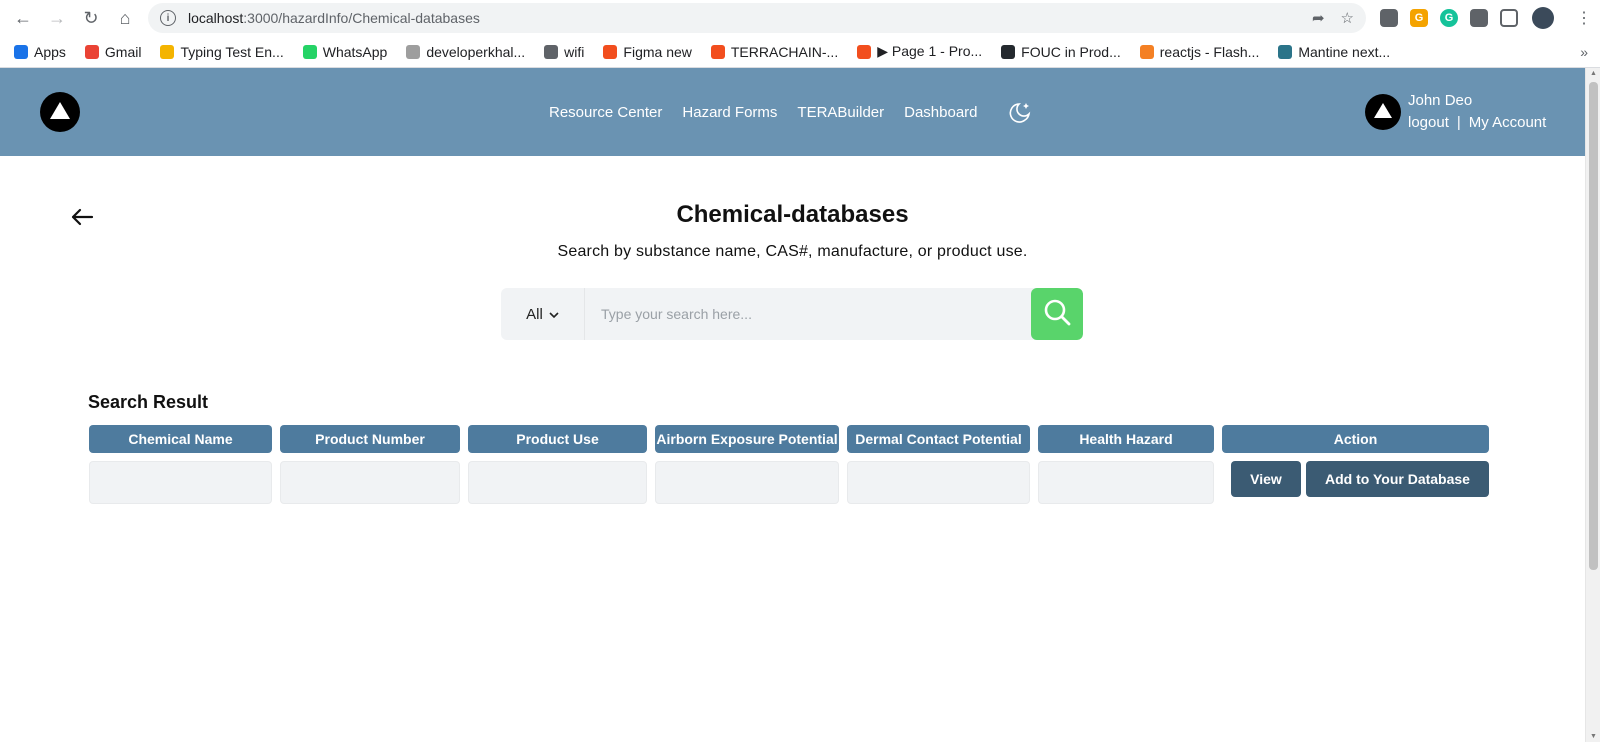 The image size is (1600, 742). I want to click on user-name: John Deo, so click(1440, 100).